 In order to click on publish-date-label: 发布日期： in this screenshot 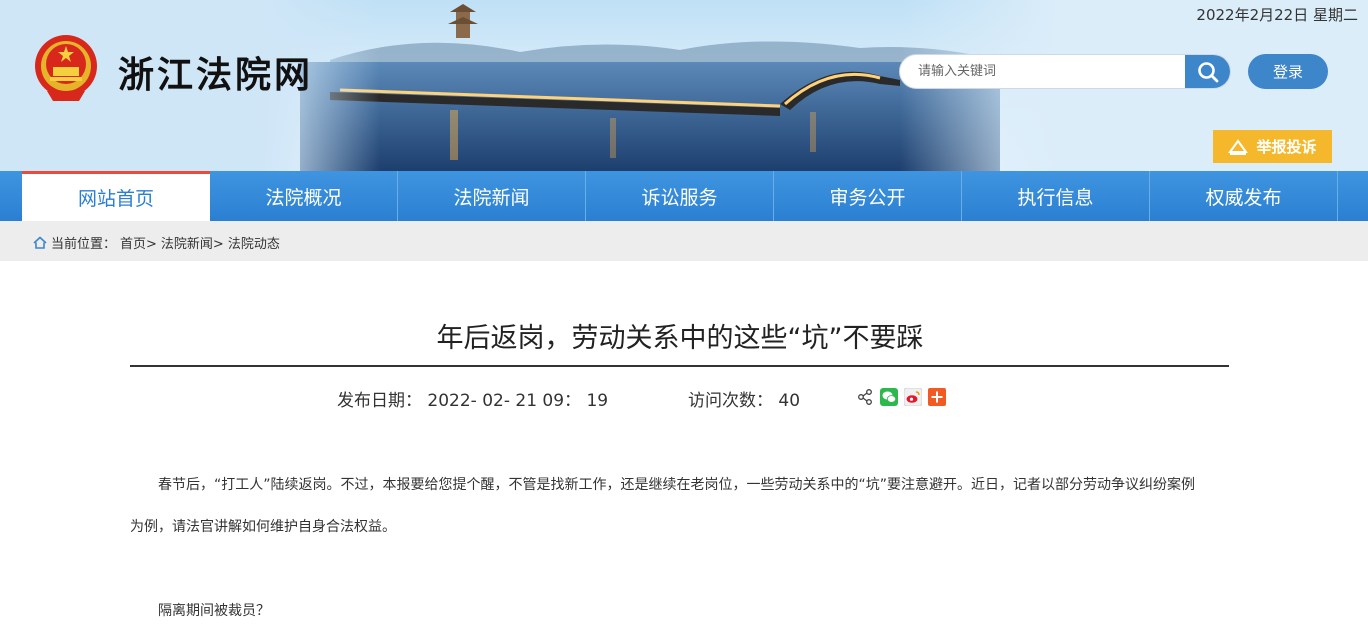, I will do `click(379, 401)`.